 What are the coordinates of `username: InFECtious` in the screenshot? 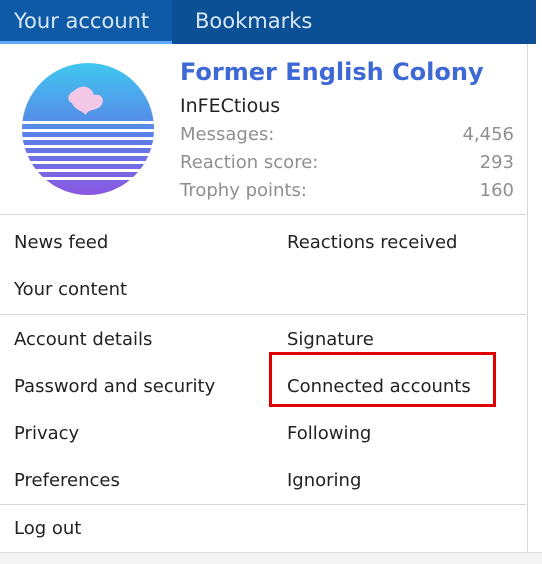 It's located at (230, 106).